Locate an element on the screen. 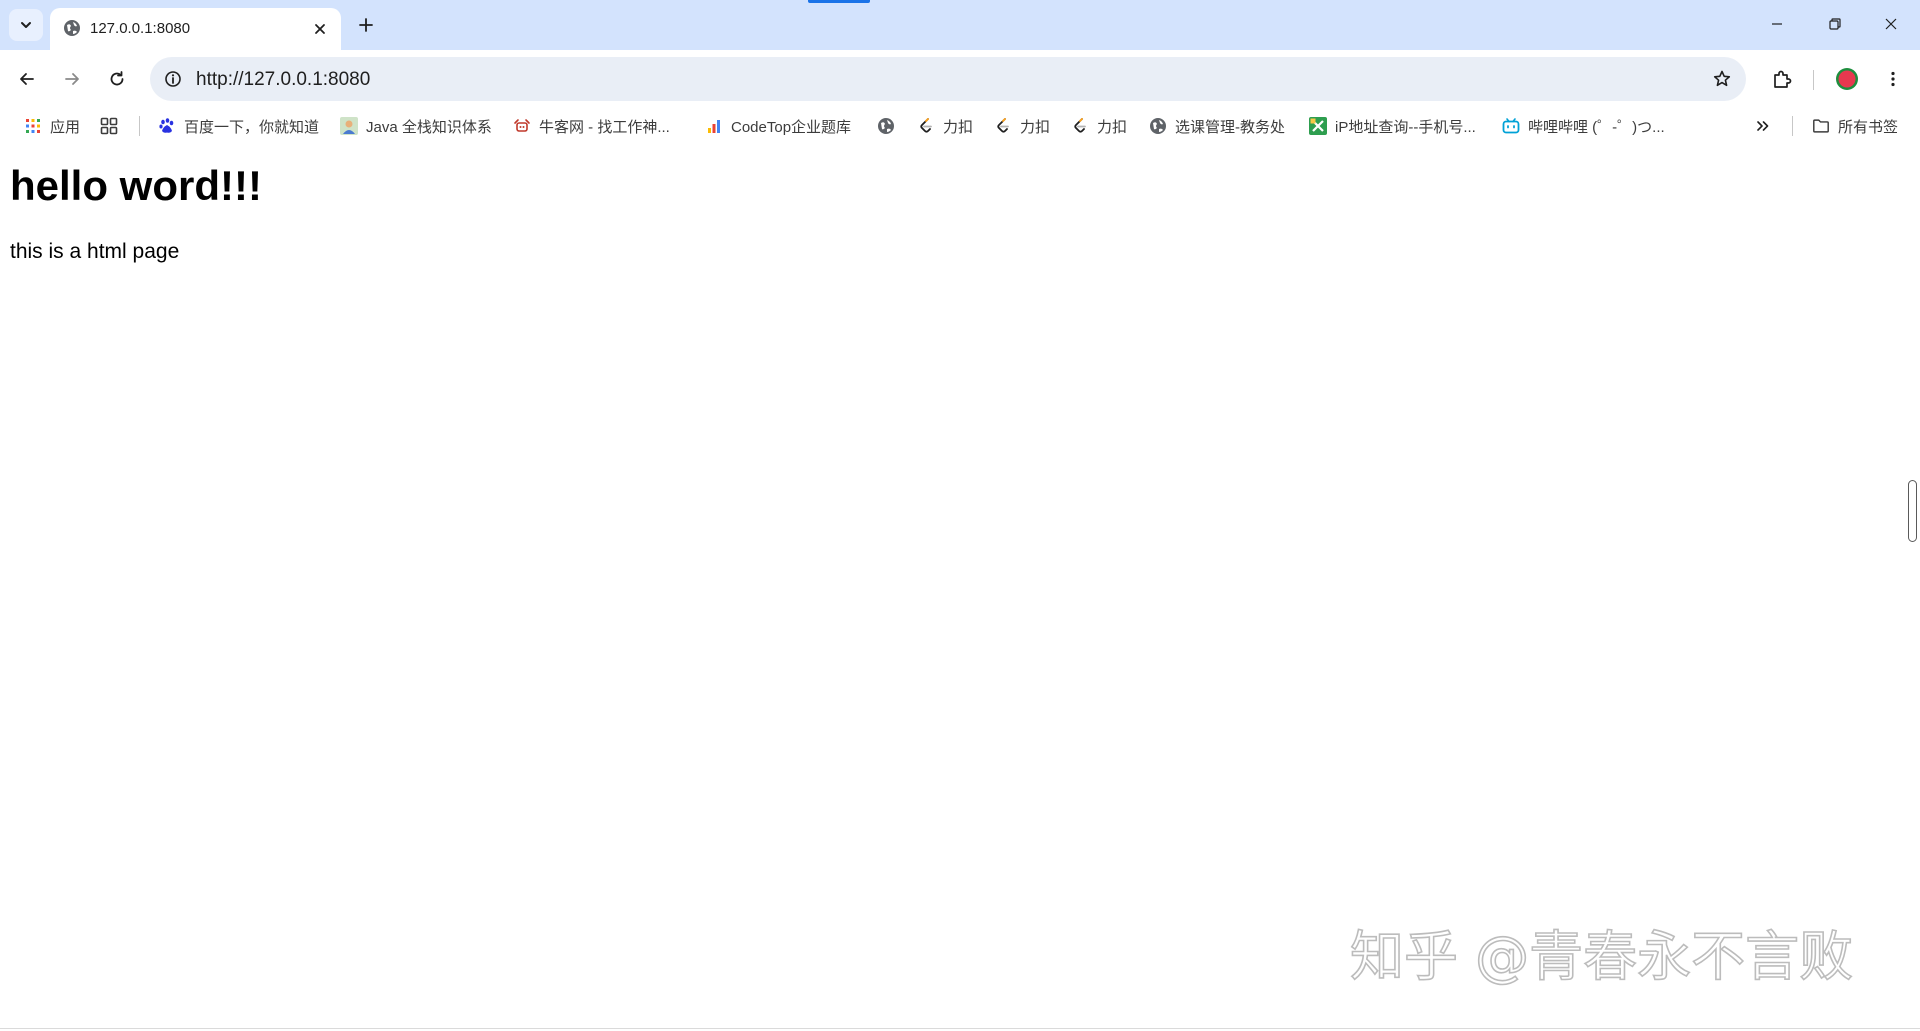  minimize-icon is located at coordinates (1777, 24).